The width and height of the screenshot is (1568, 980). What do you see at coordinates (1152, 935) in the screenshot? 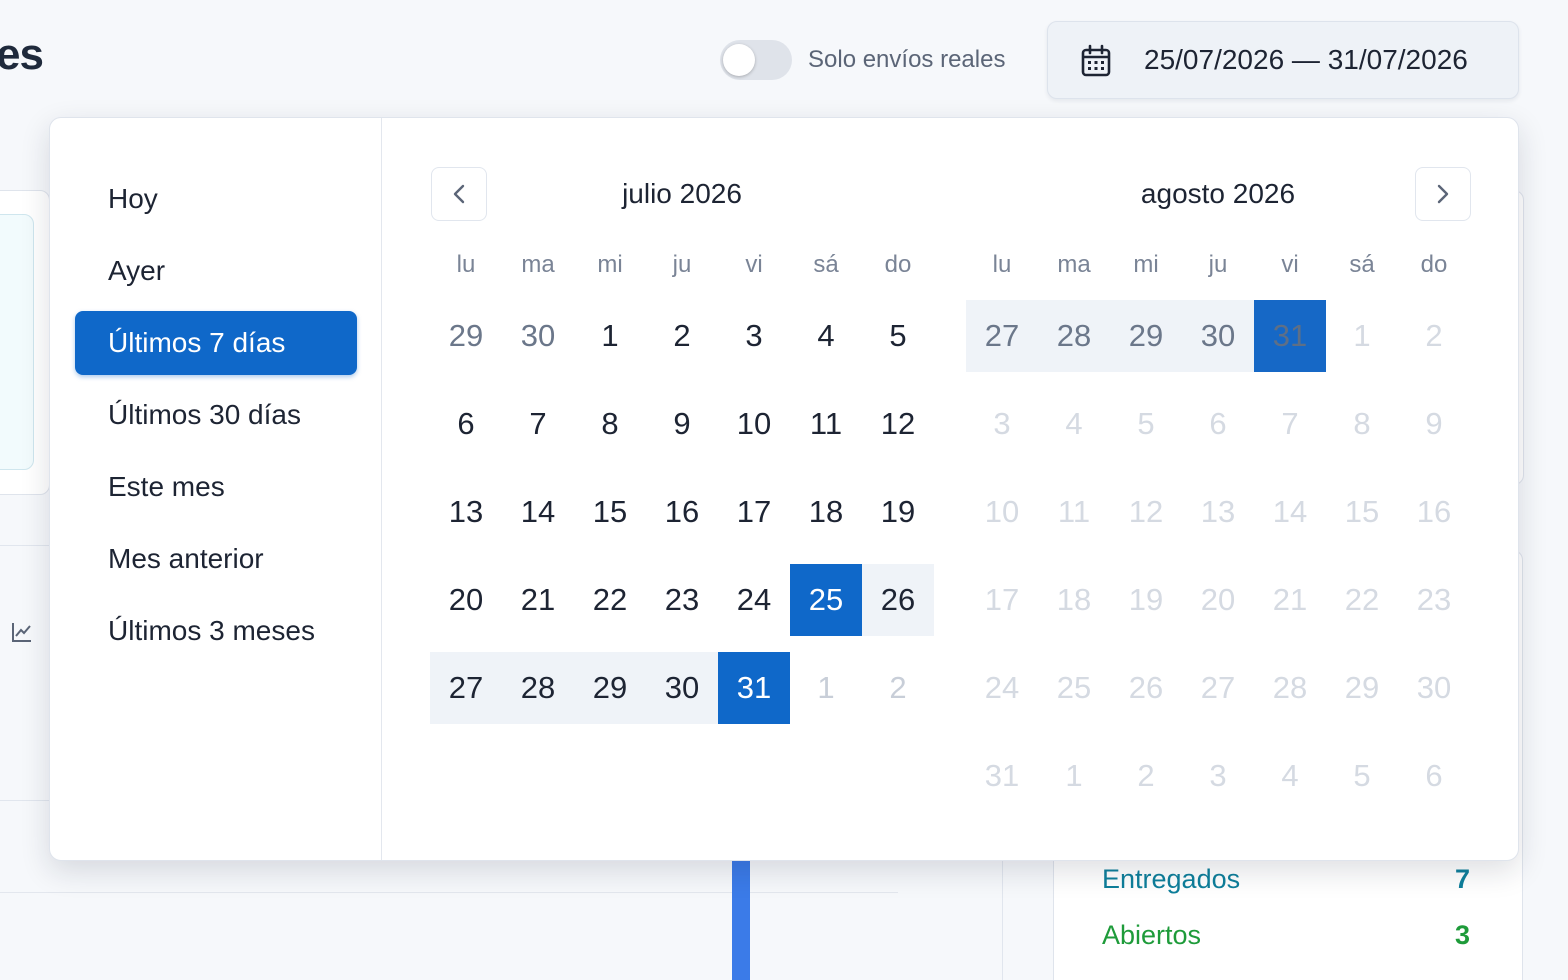
I see `stat-label: Abiertos` at bounding box center [1152, 935].